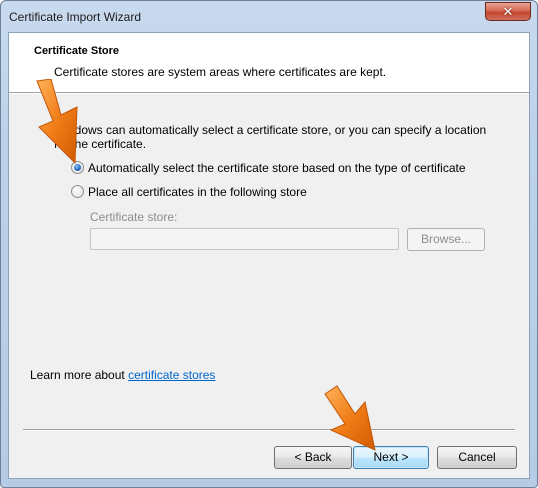  What do you see at coordinates (171, 375) in the screenshot?
I see `certificate-stores-link: certificate stores` at bounding box center [171, 375].